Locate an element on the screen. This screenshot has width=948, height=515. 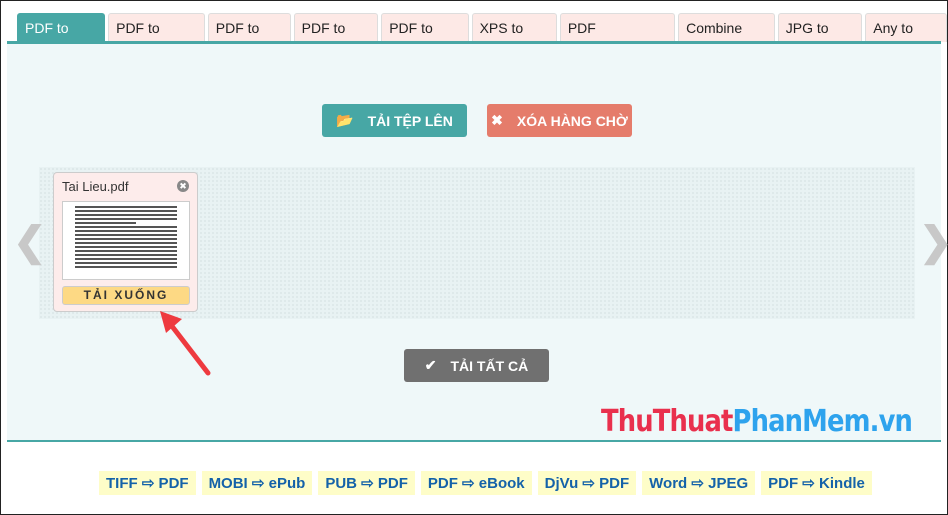
link-pdf-to-ebook: PDF ⇨ eBook is located at coordinates (476, 483).